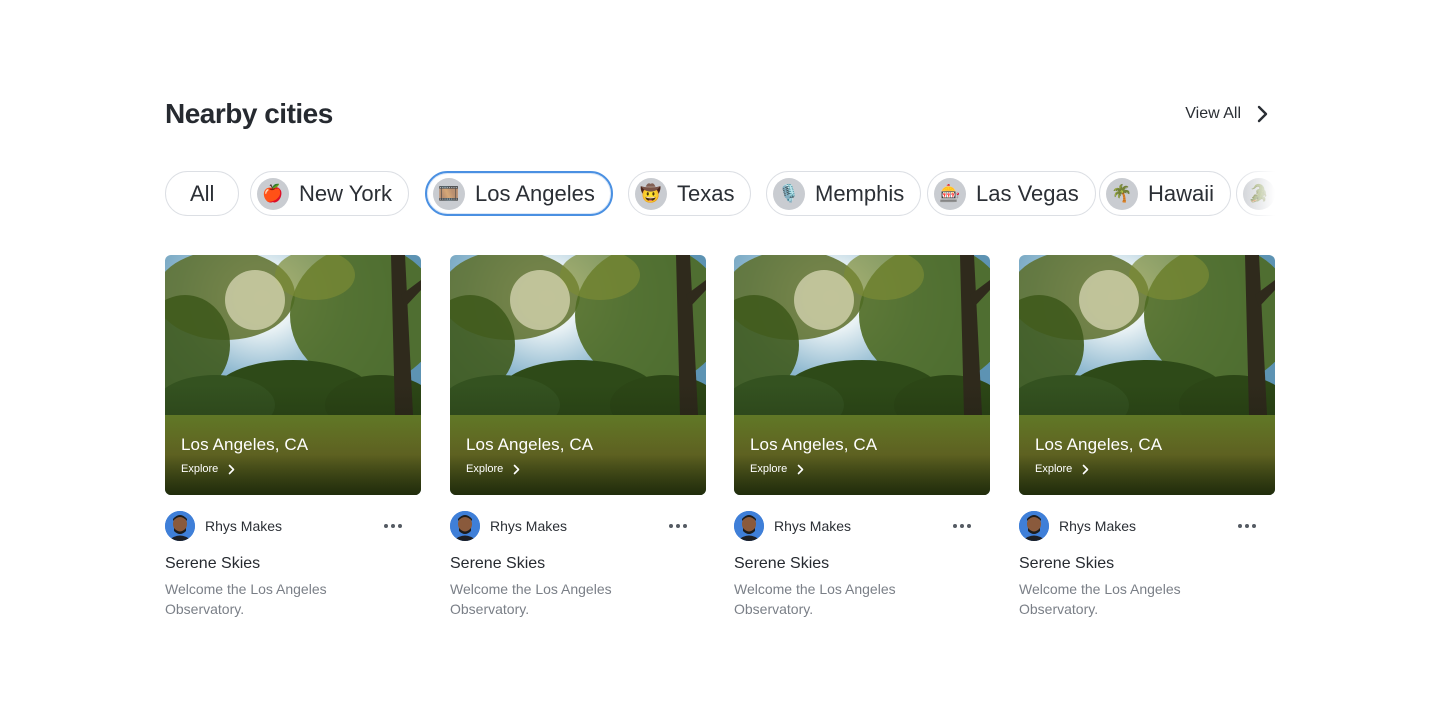  I want to click on view-all-label: View All, so click(1213, 113).